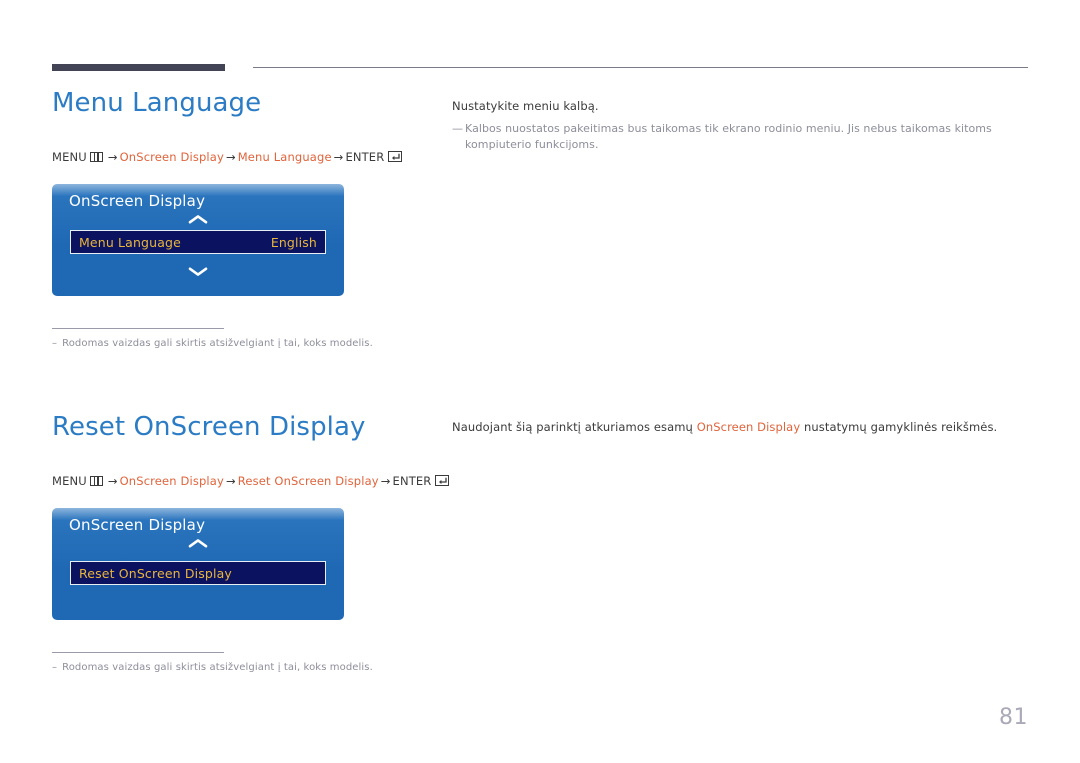  What do you see at coordinates (130, 242) in the screenshot?
I see `osd-row-label: Menu Language` at bounding box center [130, 242].